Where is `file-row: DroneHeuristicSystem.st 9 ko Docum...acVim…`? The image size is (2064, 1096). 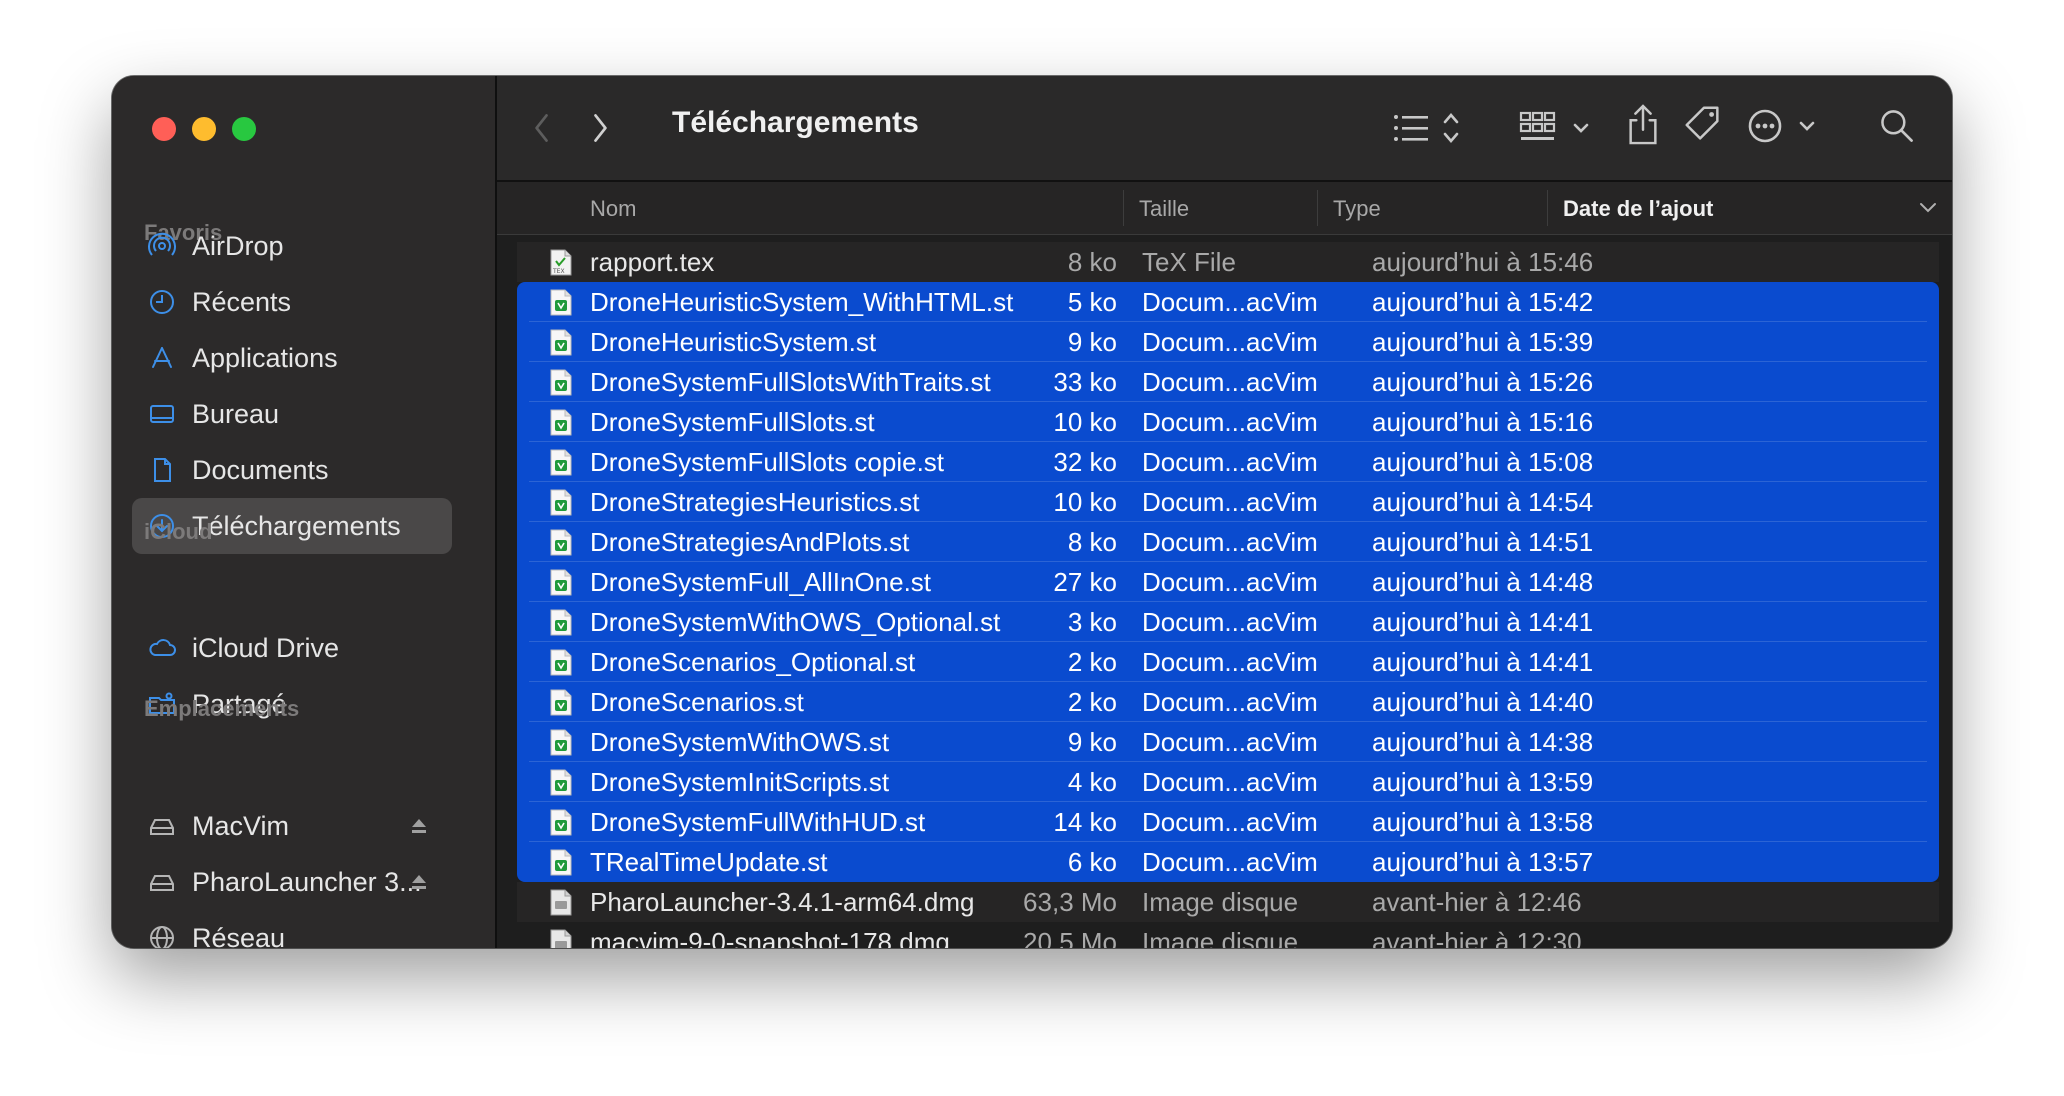 file-row: DroneHeuristicSystem.st 9 ko Docum...acVim… is located at coordinates (1228, 342).